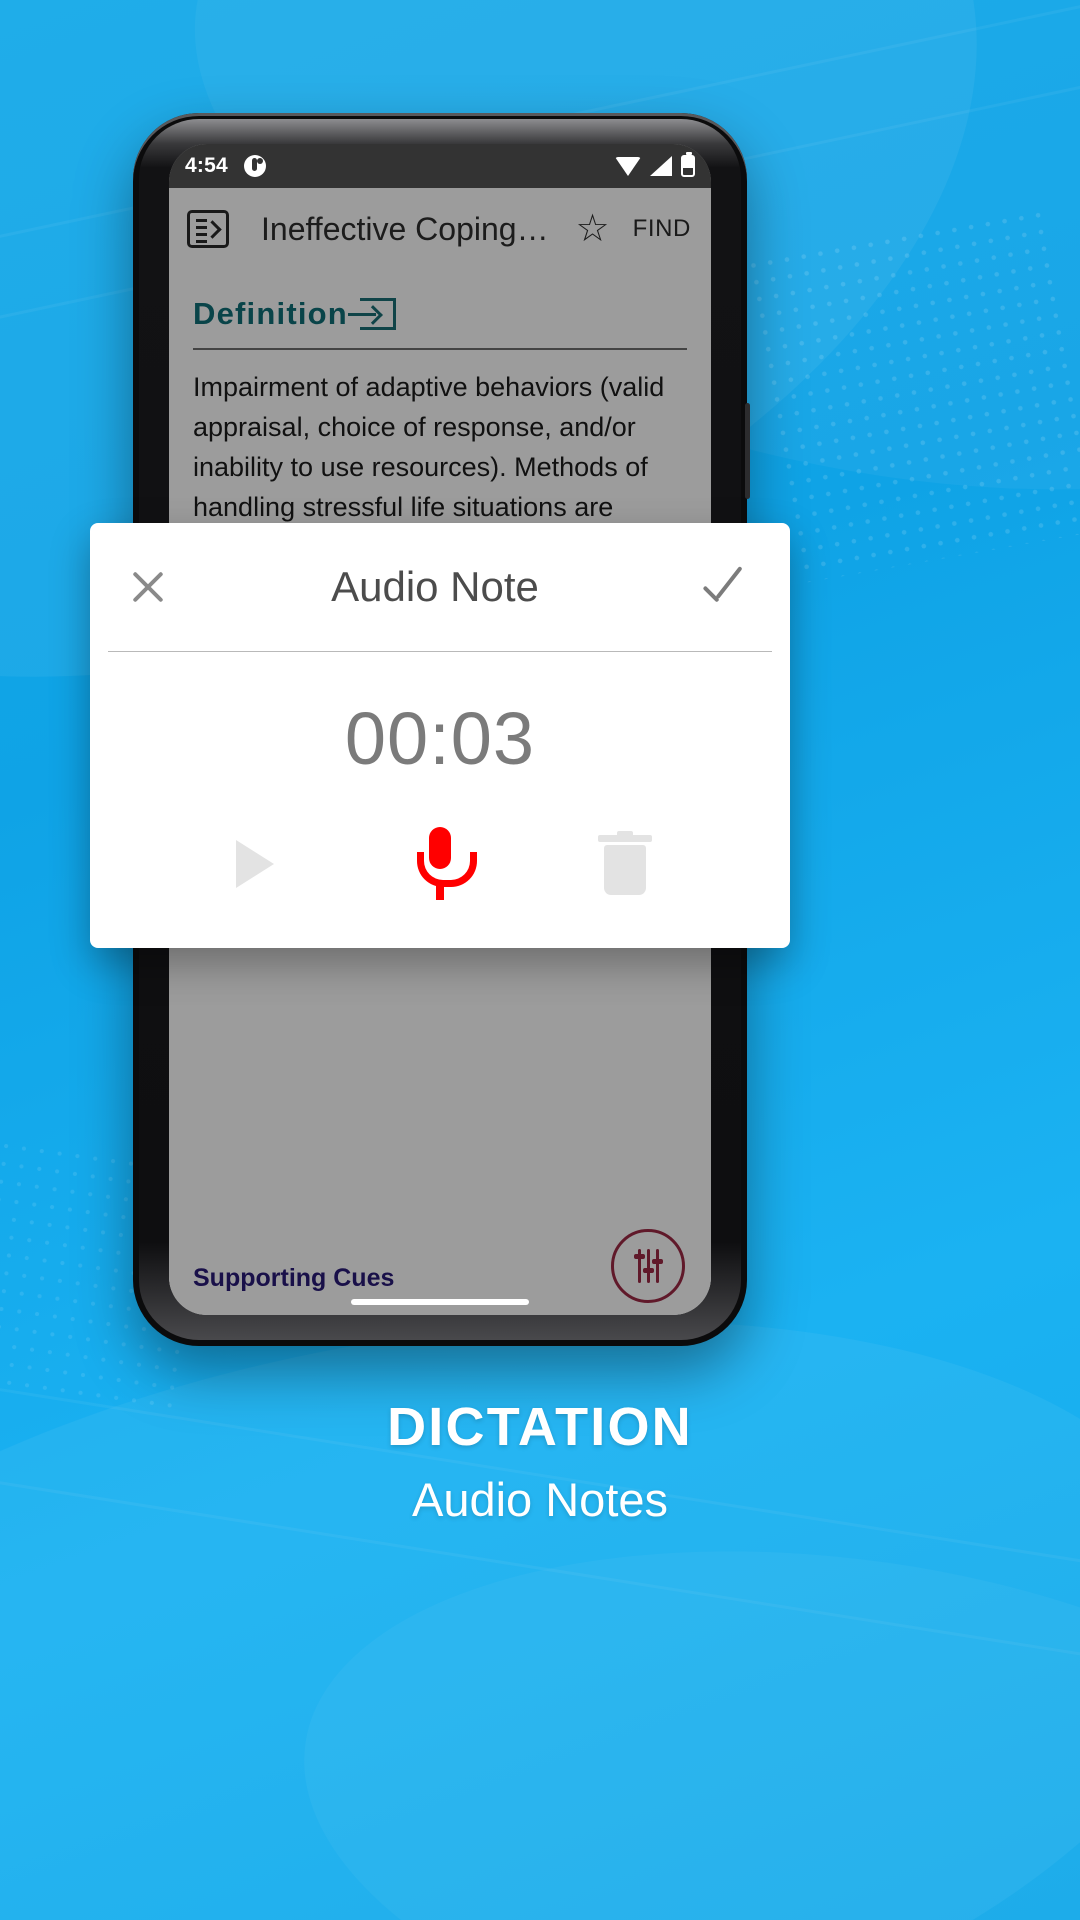  What do you see at coordinates (593, 229) in the screenshot?
I see `star-outline-icon: ☆` at bounding box center [593, 229].